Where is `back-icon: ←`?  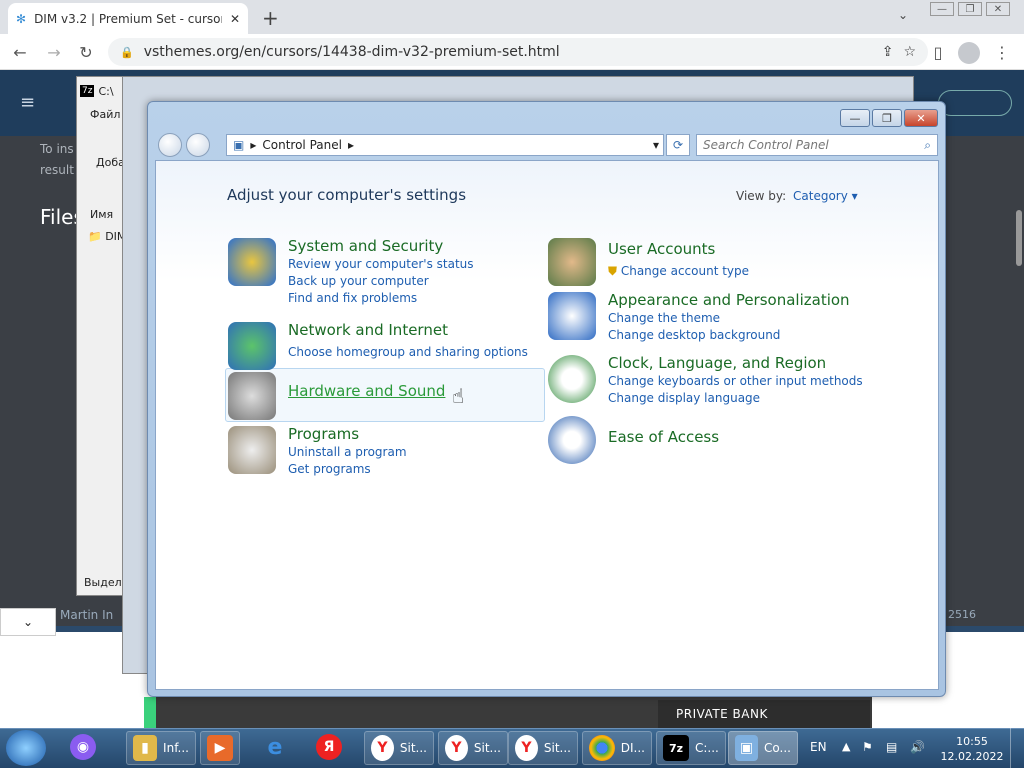 back-icon: ← is located at coordinates (20, 52).